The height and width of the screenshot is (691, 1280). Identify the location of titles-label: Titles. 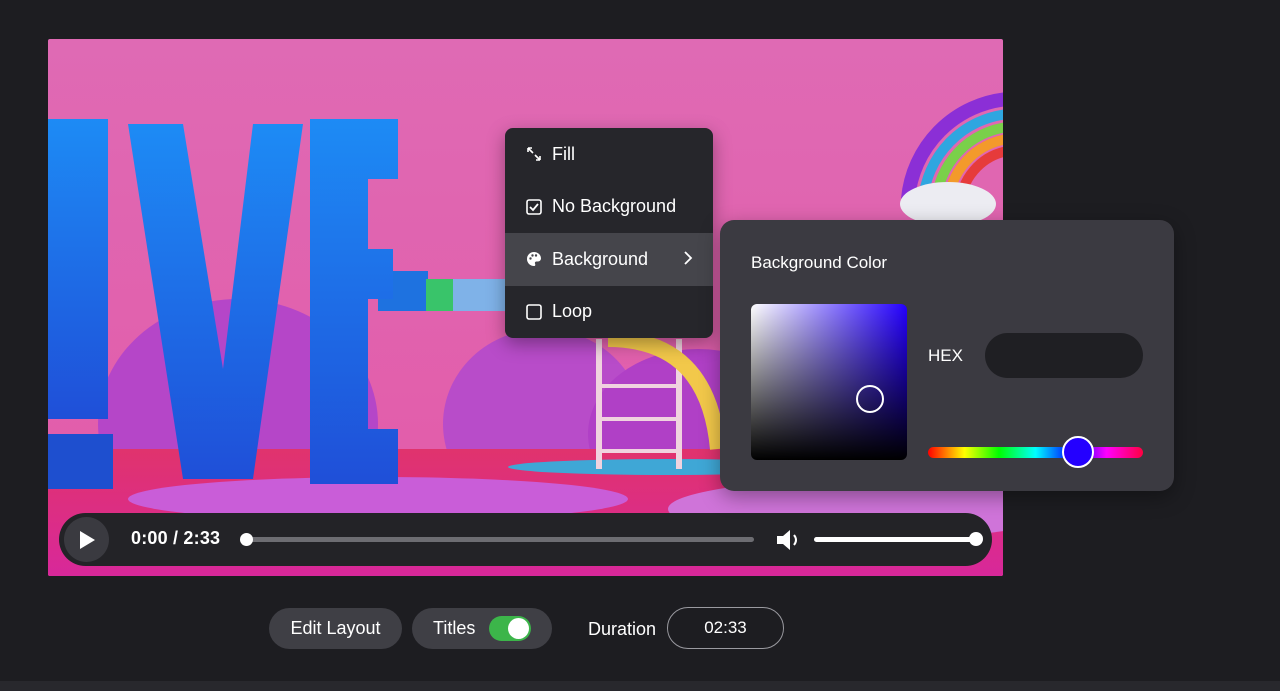
(454, 628).